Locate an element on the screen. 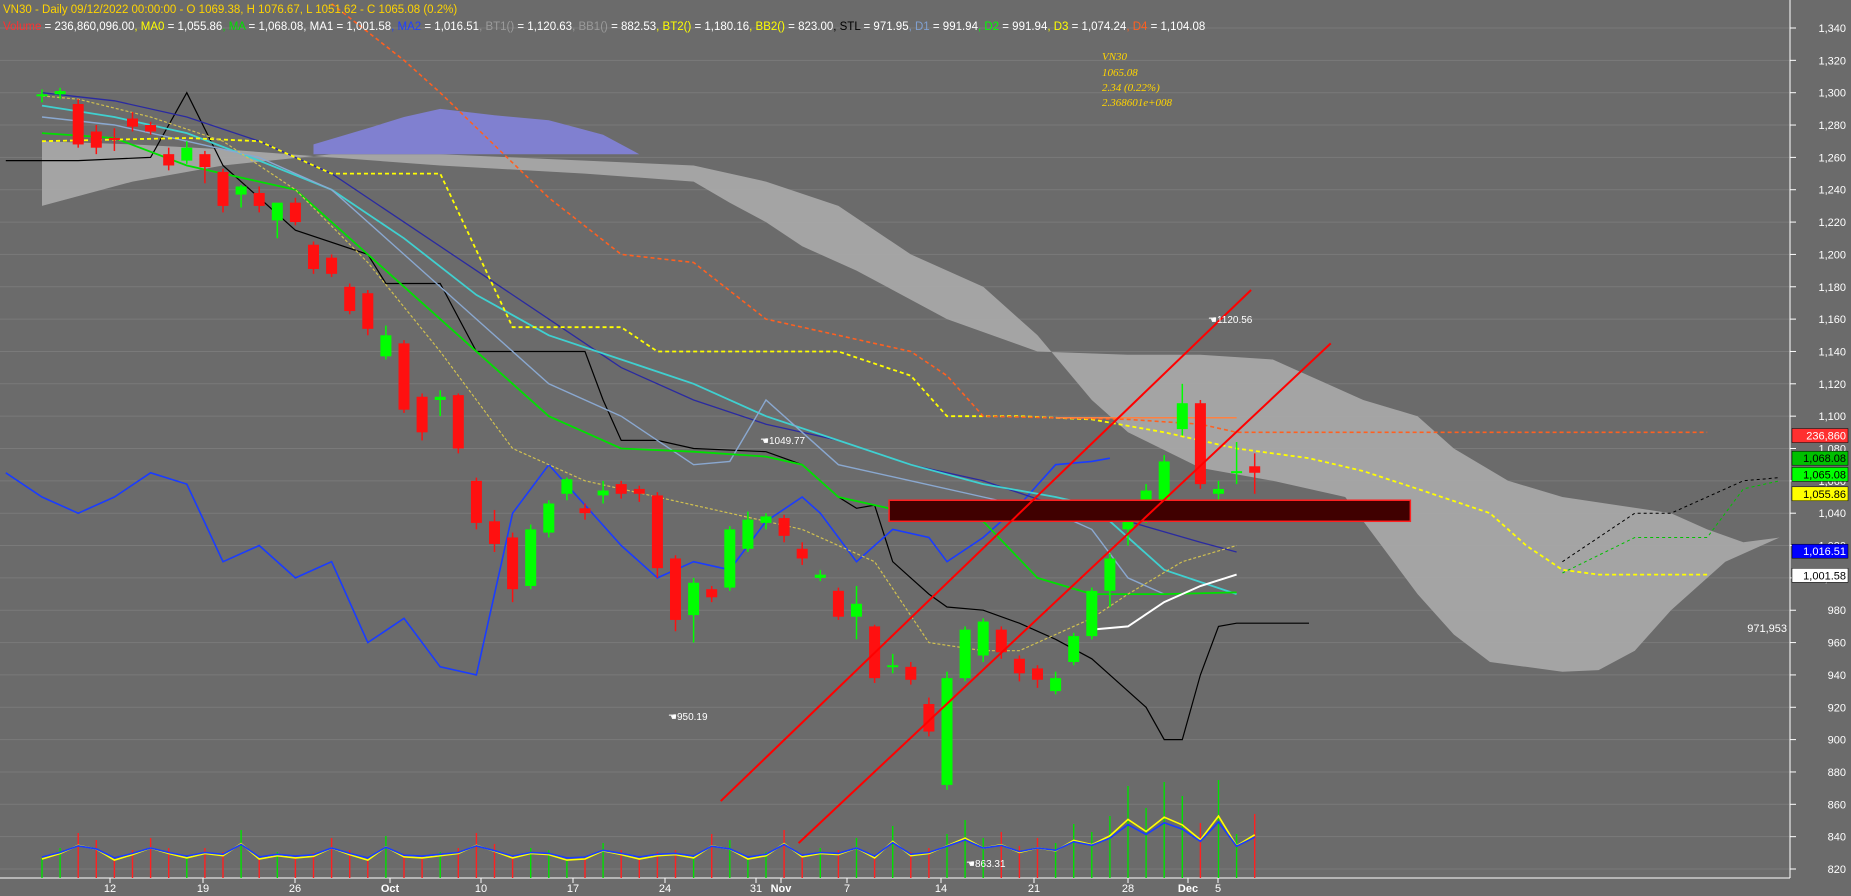 The height and width of the screenshot is (896, 1851). info-change: 2.34 (0.22%) is located at coordinates (1131, 88).